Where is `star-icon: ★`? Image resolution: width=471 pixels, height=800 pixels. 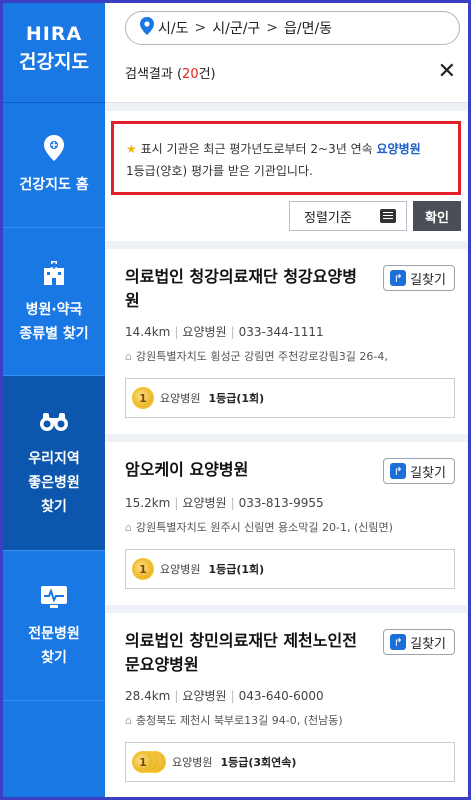 star-icon: ★ is located at coordinates (131, 149).